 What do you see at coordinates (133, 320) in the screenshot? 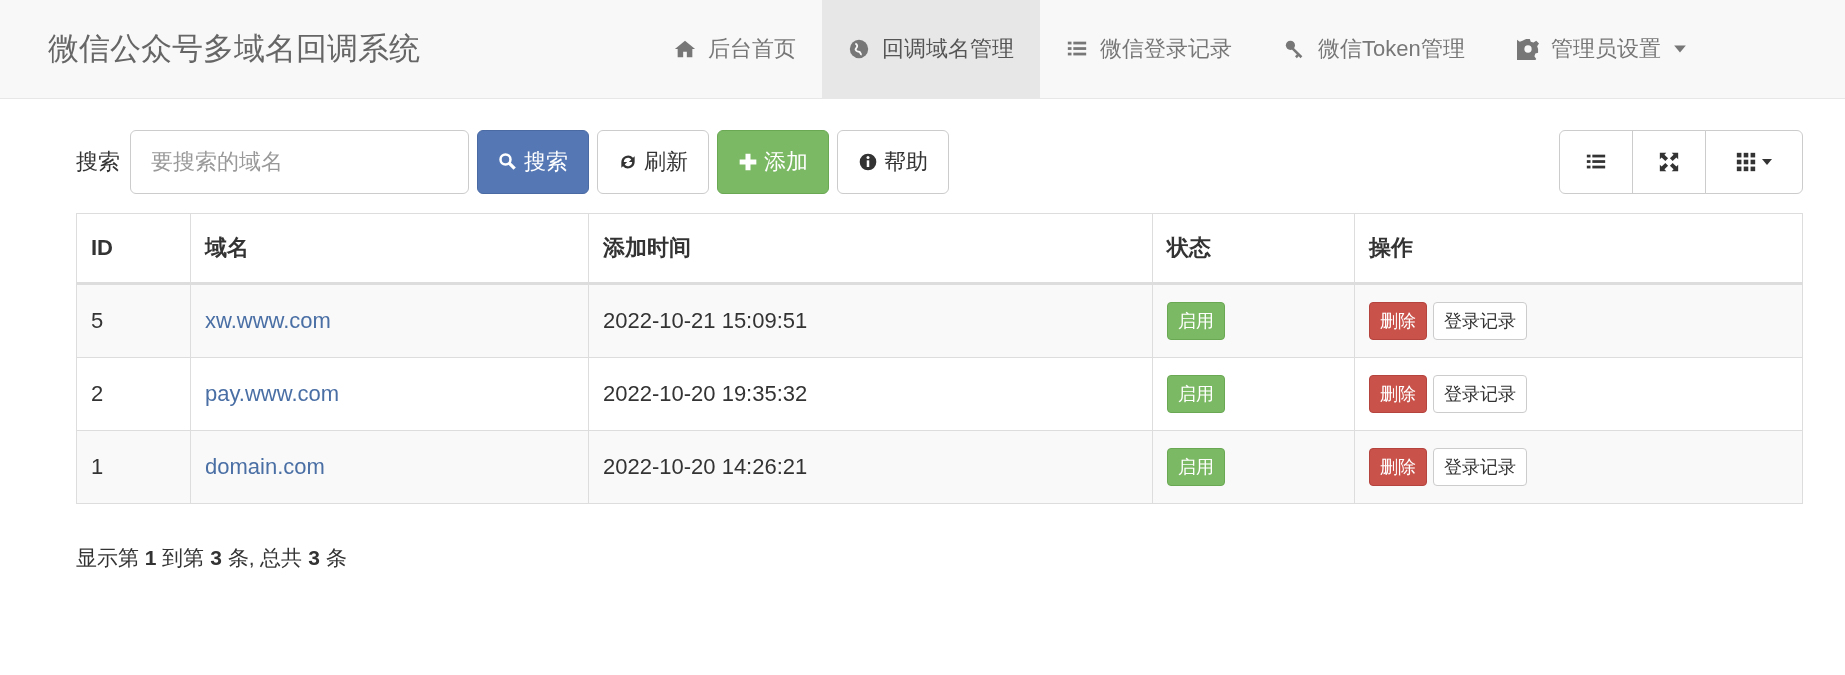
I see `table-cell: 5` at bounding box center [133, 320].